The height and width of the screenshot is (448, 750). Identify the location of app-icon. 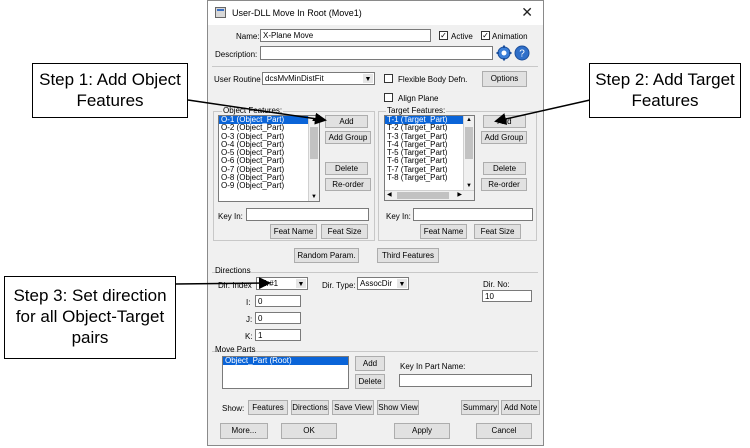
(220, 12).